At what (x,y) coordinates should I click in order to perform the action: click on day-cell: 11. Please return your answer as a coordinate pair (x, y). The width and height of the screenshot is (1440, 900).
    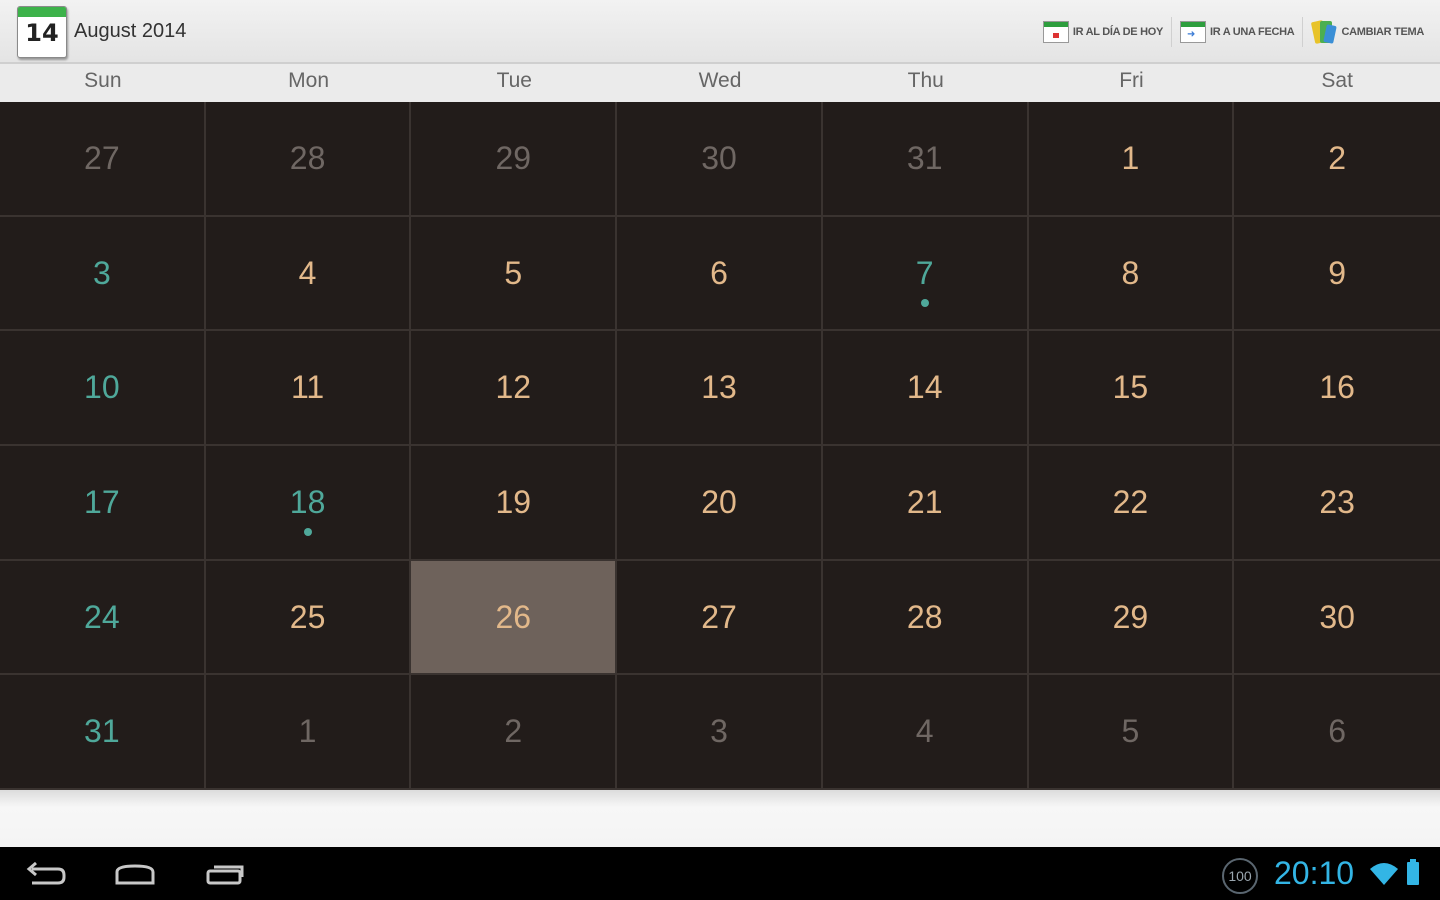
    Looking at the image, I should click on (308, 388).